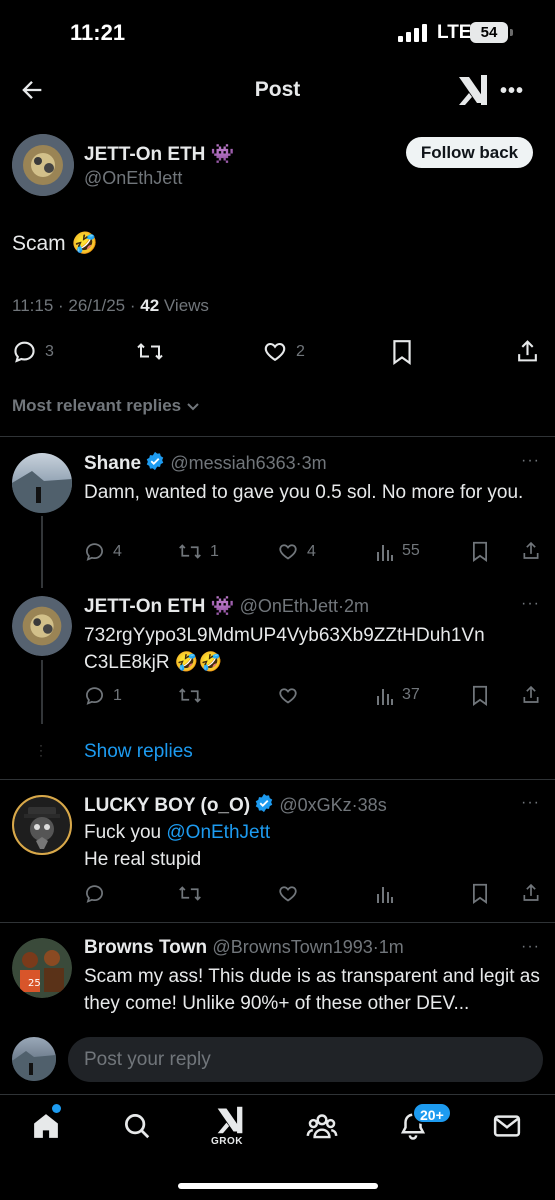 Image resolution: width=555 pixels, height=1200 pixels. I want to click on like-count: 4, so click(311, 551).